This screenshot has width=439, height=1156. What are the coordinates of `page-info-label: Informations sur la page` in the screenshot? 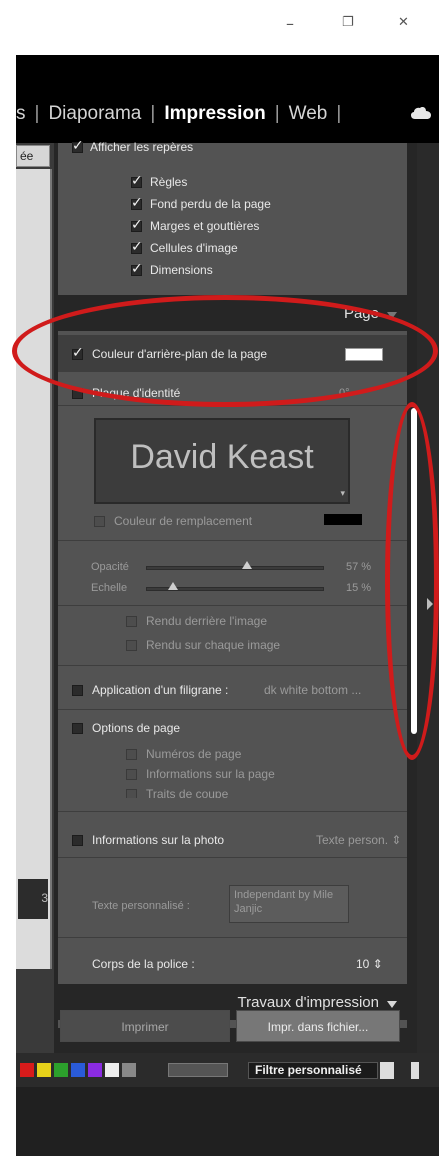 It's located at (210, 774).